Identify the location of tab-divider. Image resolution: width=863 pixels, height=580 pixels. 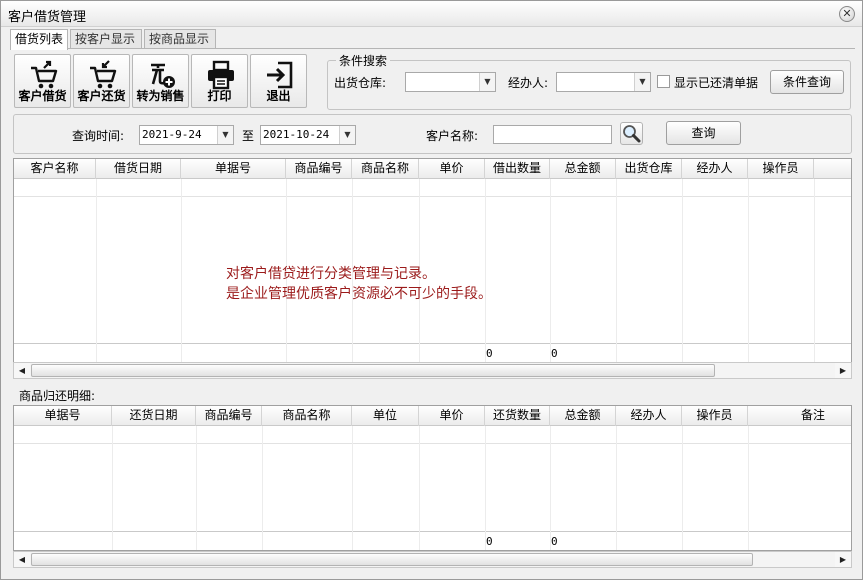
(432, 48).